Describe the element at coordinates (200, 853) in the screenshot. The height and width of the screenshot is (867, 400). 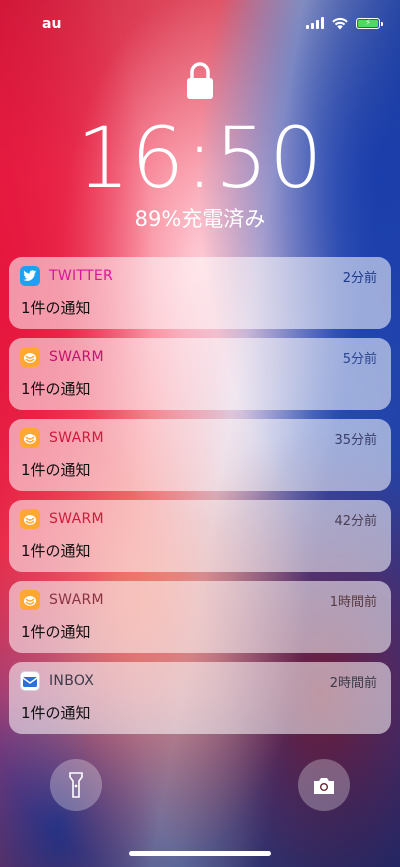
I see `home-indicator` at that location.